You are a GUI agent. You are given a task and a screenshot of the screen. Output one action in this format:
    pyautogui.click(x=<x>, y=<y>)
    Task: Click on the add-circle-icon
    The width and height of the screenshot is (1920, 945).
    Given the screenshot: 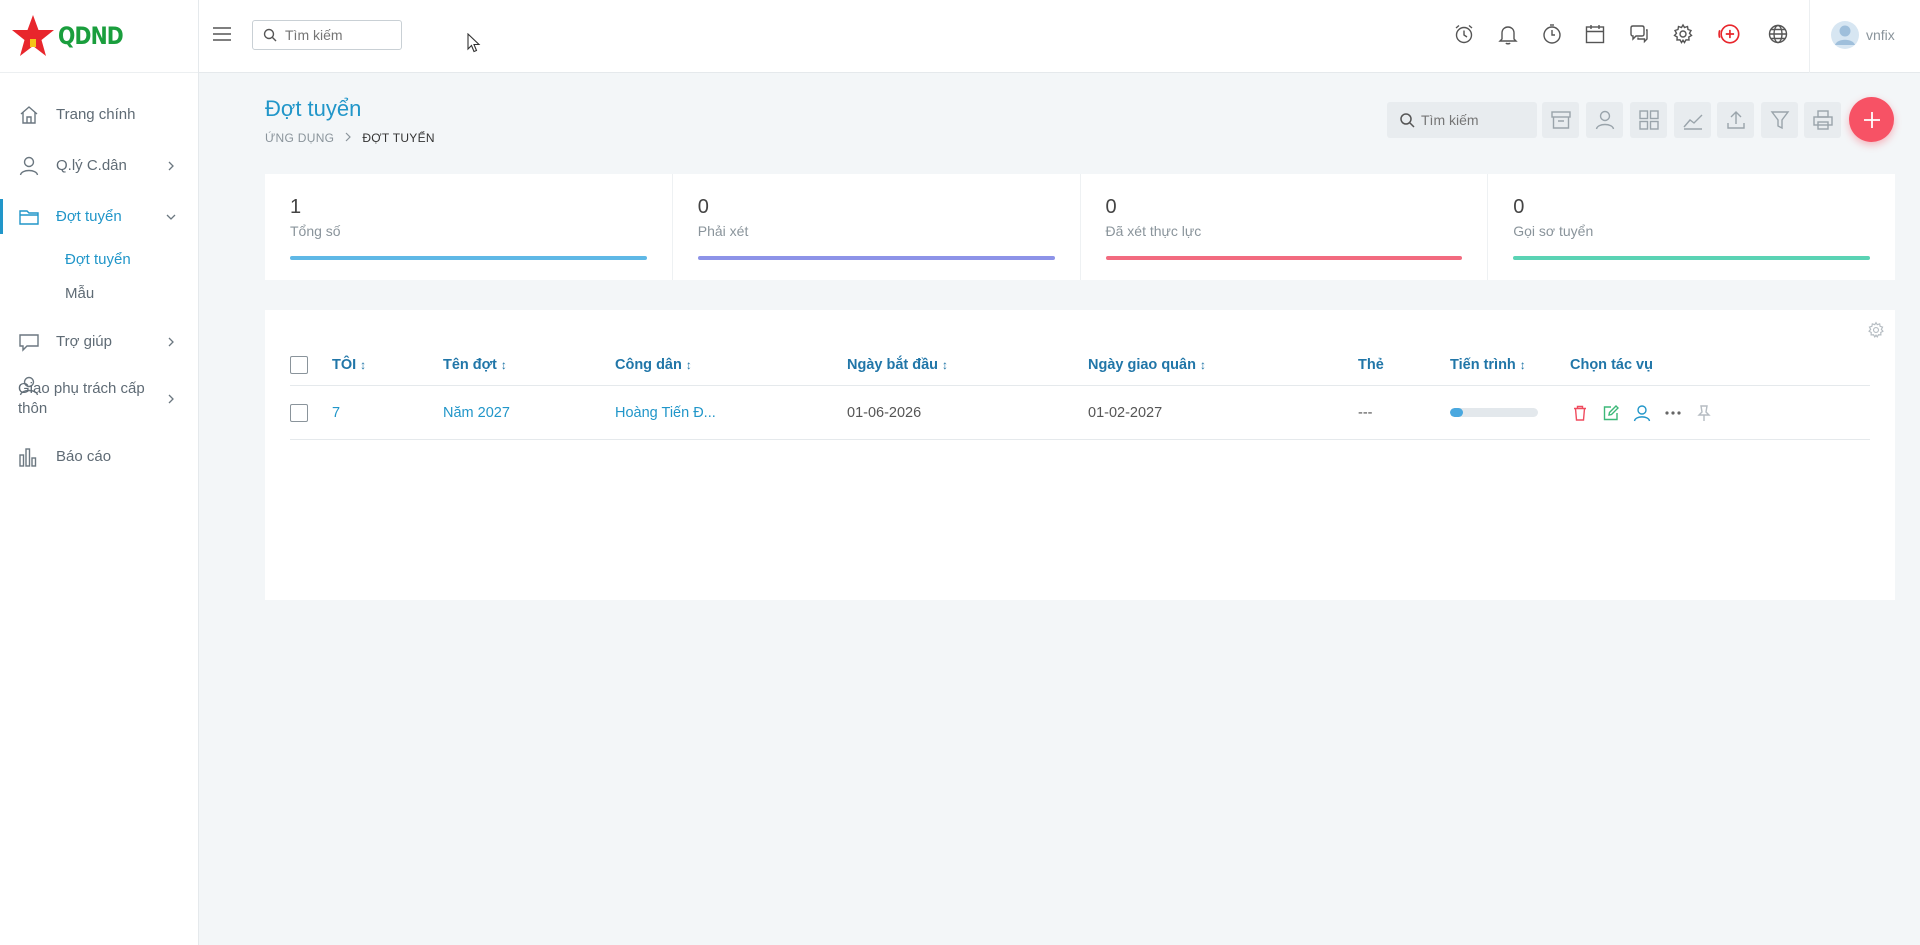 What is the action you would take?
    pyautogui.click(x=1729, y=34)
    